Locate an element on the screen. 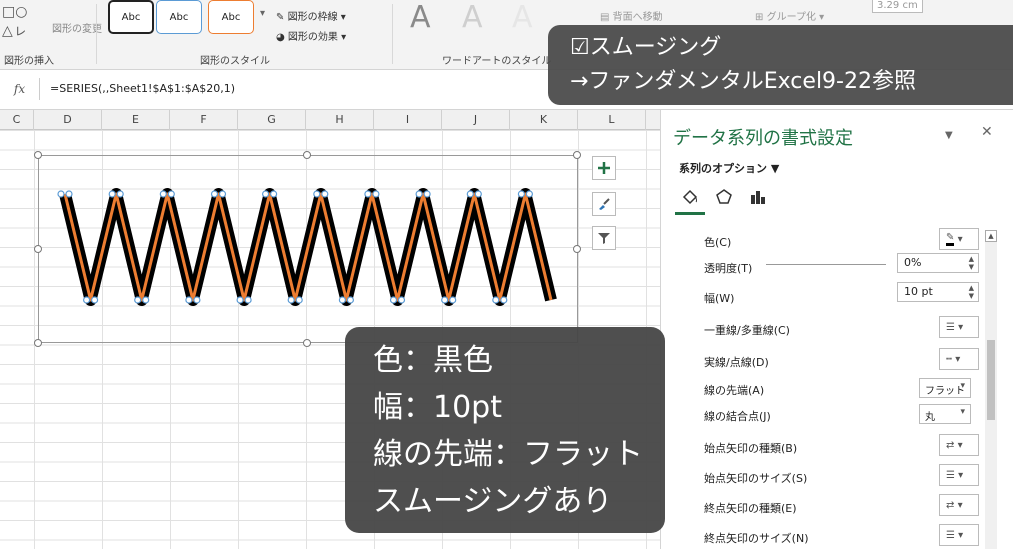  transparency-input: 0% ▲ ▼ is located at coordinates (938, 263).